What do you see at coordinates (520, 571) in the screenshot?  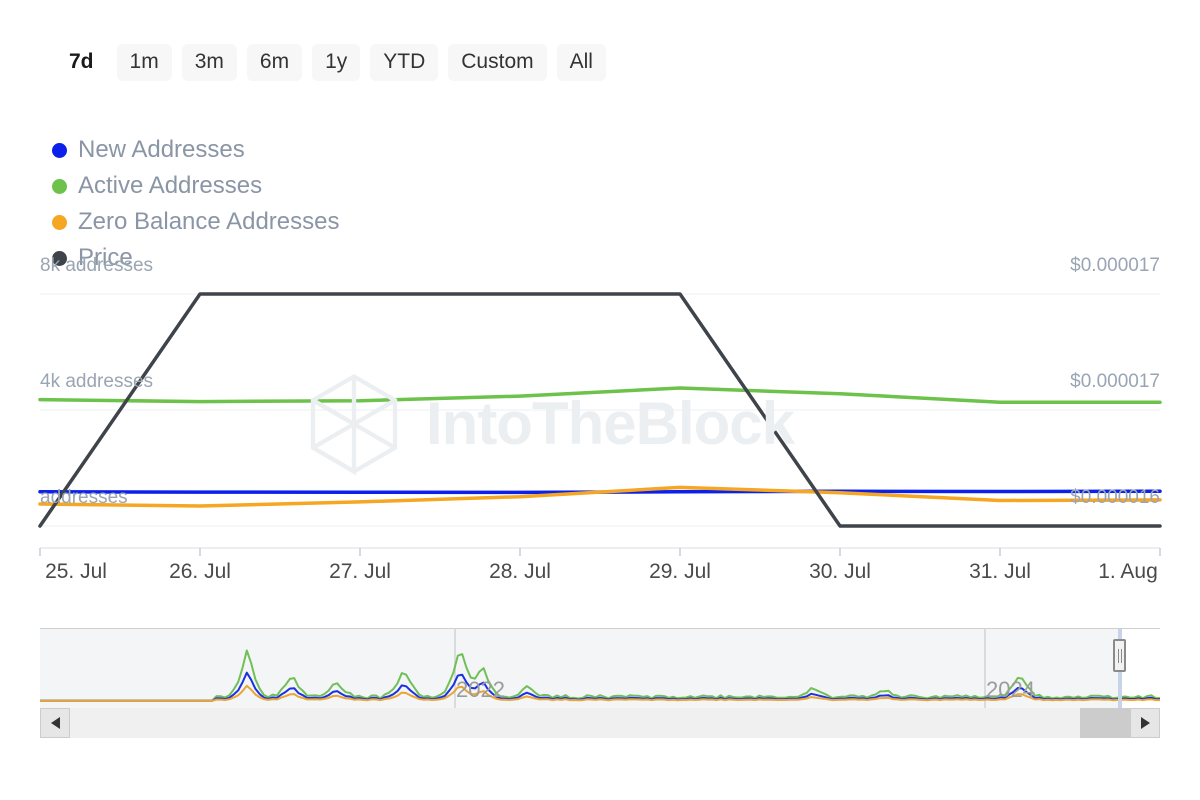 I see `x-tick-label: 28. Jul` at bounding box center [520, 571].